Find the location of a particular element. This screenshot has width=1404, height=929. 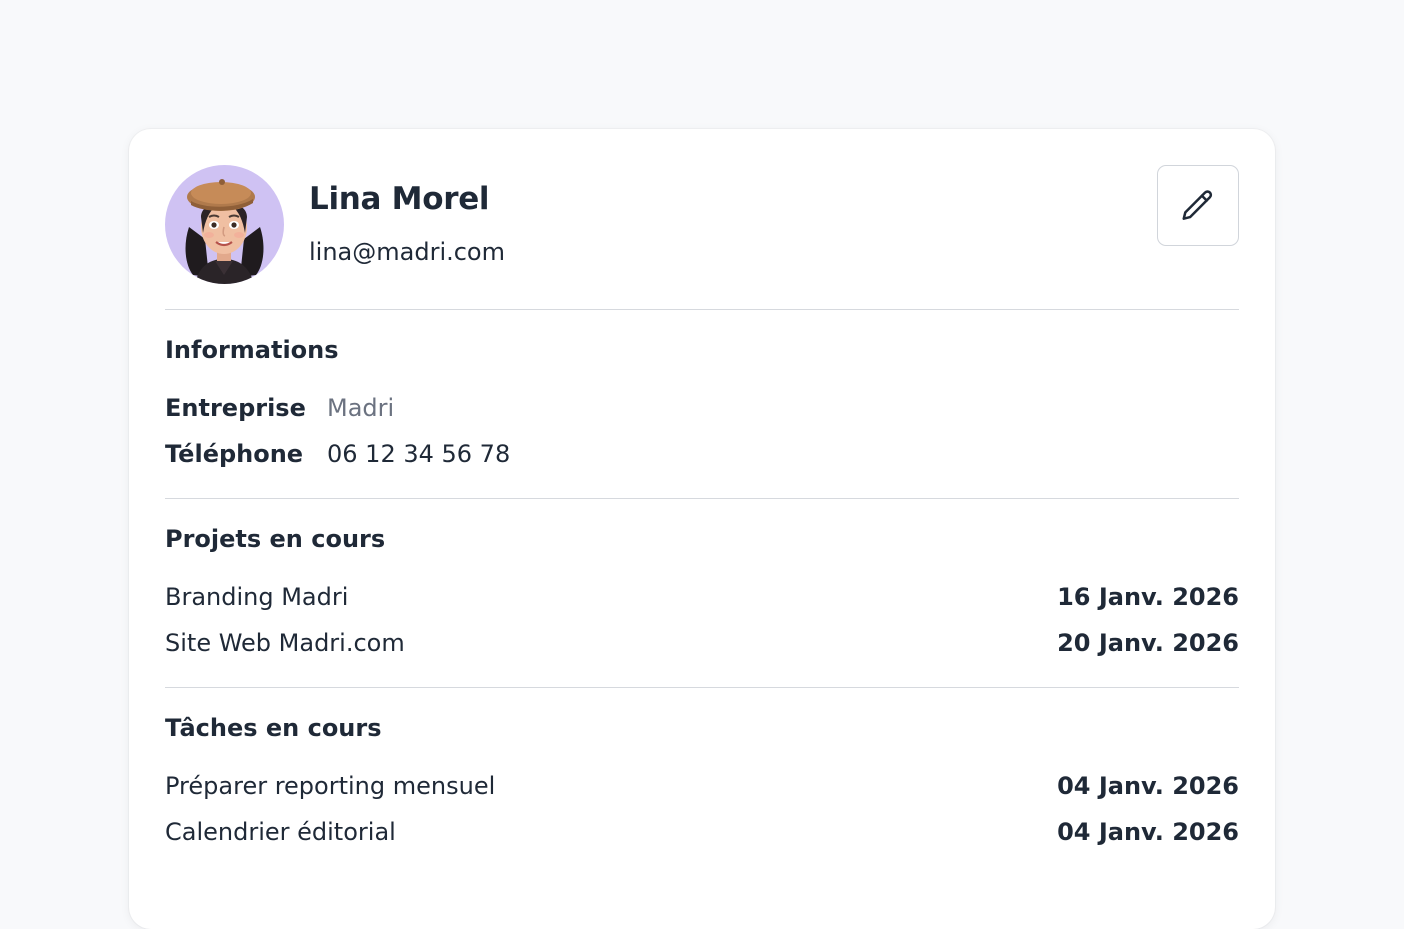

project-date: 20 Janv. 2026 is located at coordinates (1148, 643).